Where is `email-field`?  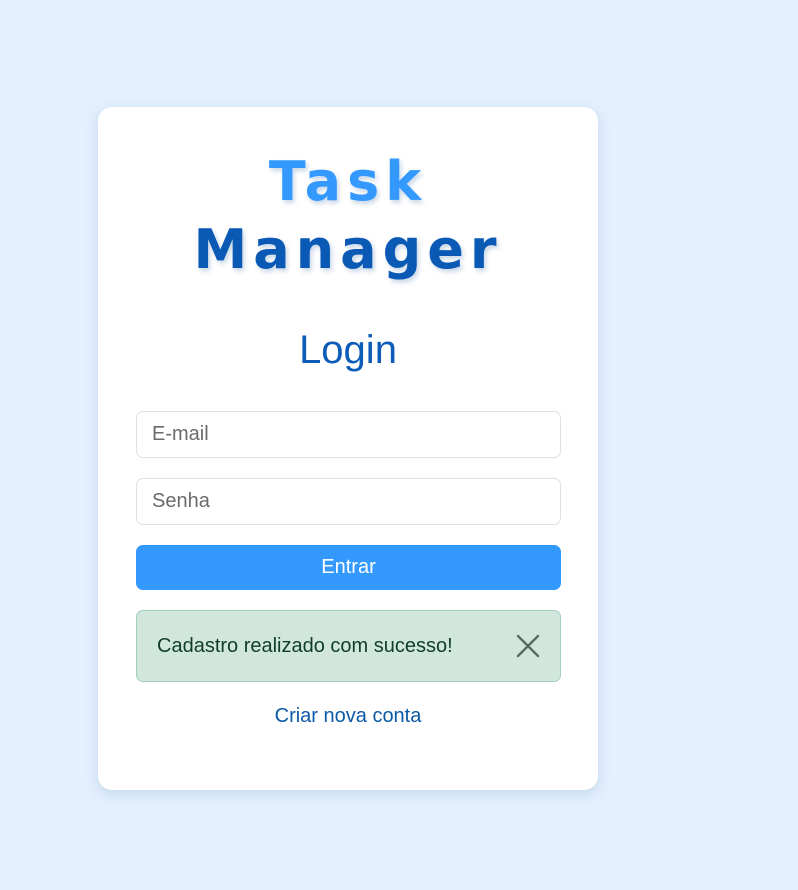 email-field is located at coordinates (348, 434).